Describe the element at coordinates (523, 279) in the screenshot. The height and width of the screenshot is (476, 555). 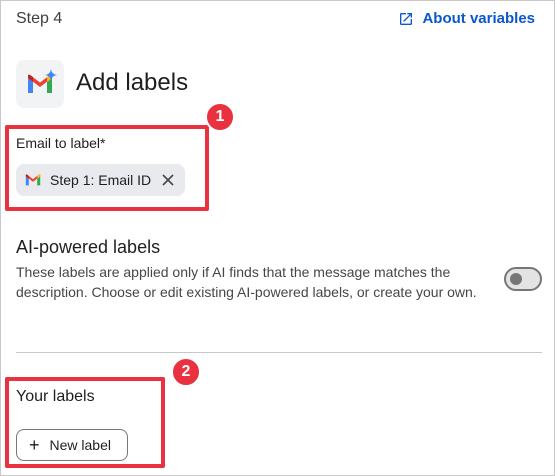
I see `ai-labels-toggle` at that location.